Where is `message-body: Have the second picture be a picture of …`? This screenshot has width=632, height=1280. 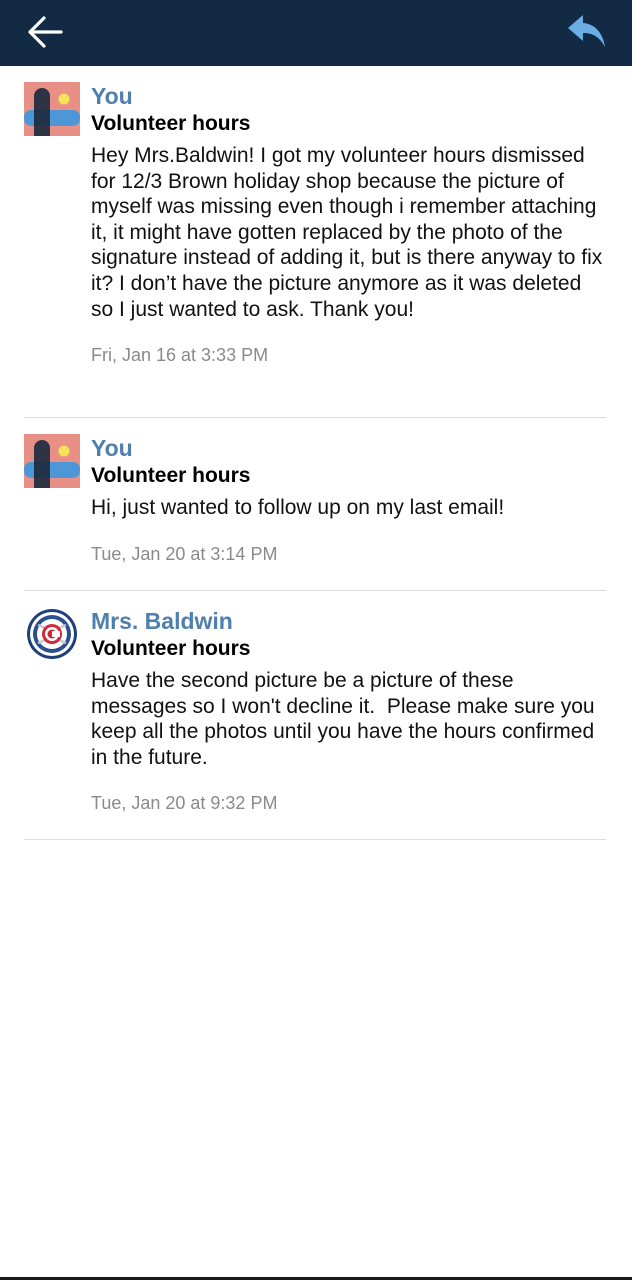 message-body: Have the second picture be a picture of … is located at coordinates (346, 719).